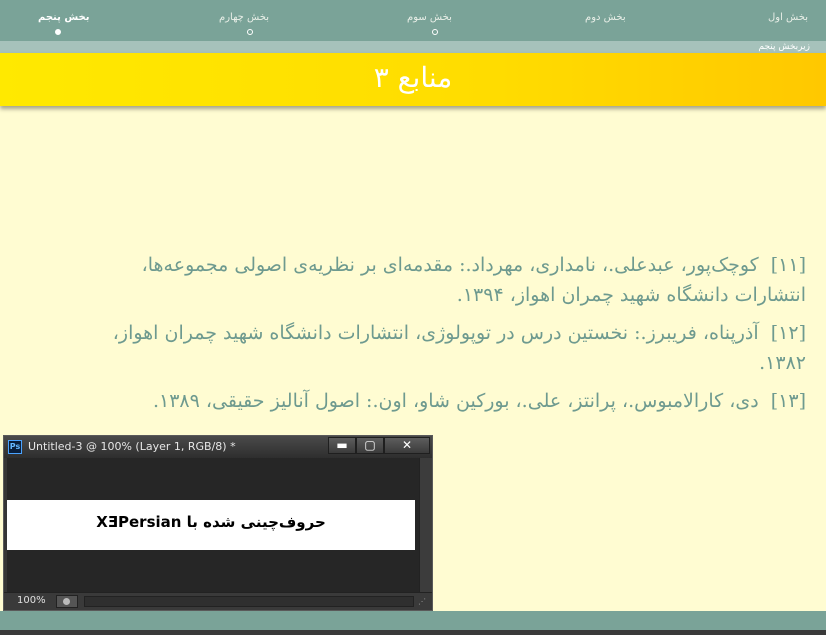  I want to click on nav-section-3: بخش سوم, so click(429, 17).